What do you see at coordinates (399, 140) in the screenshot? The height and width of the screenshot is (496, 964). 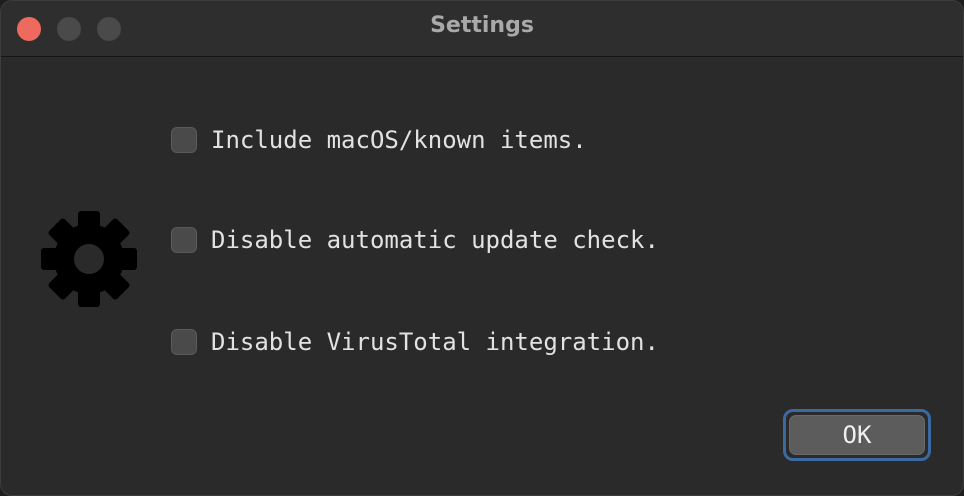 I see `include-macos-items-label: Include macOS/known items.` at bounding box center [399, 140].